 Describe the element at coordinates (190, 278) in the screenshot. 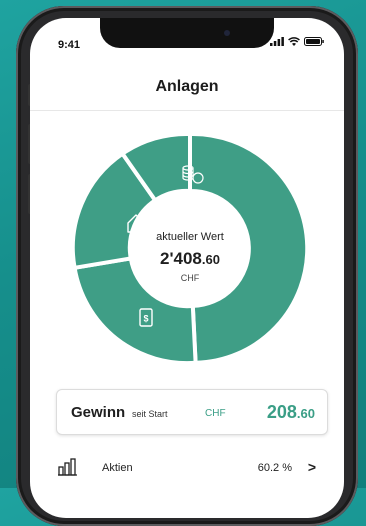

I see `donut-center-currency: CHF` at that location.